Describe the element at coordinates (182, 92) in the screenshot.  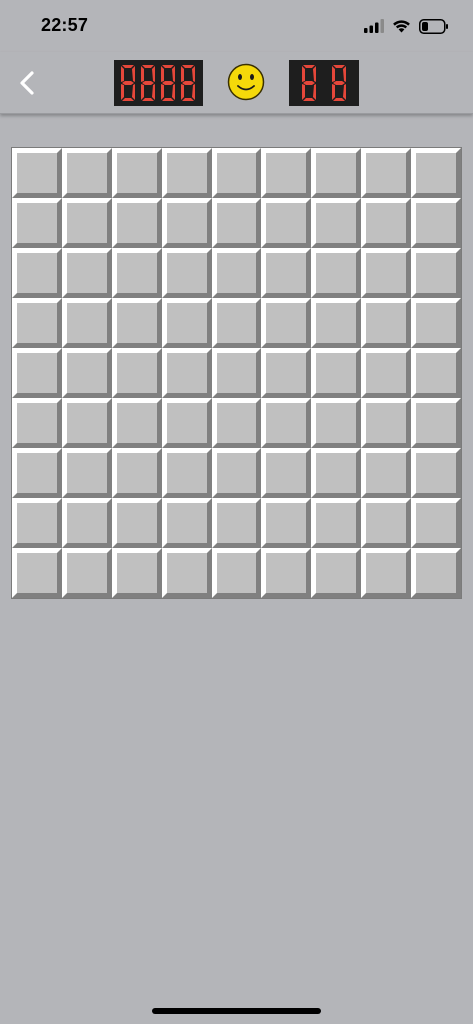
I see `segment-e` at that location.